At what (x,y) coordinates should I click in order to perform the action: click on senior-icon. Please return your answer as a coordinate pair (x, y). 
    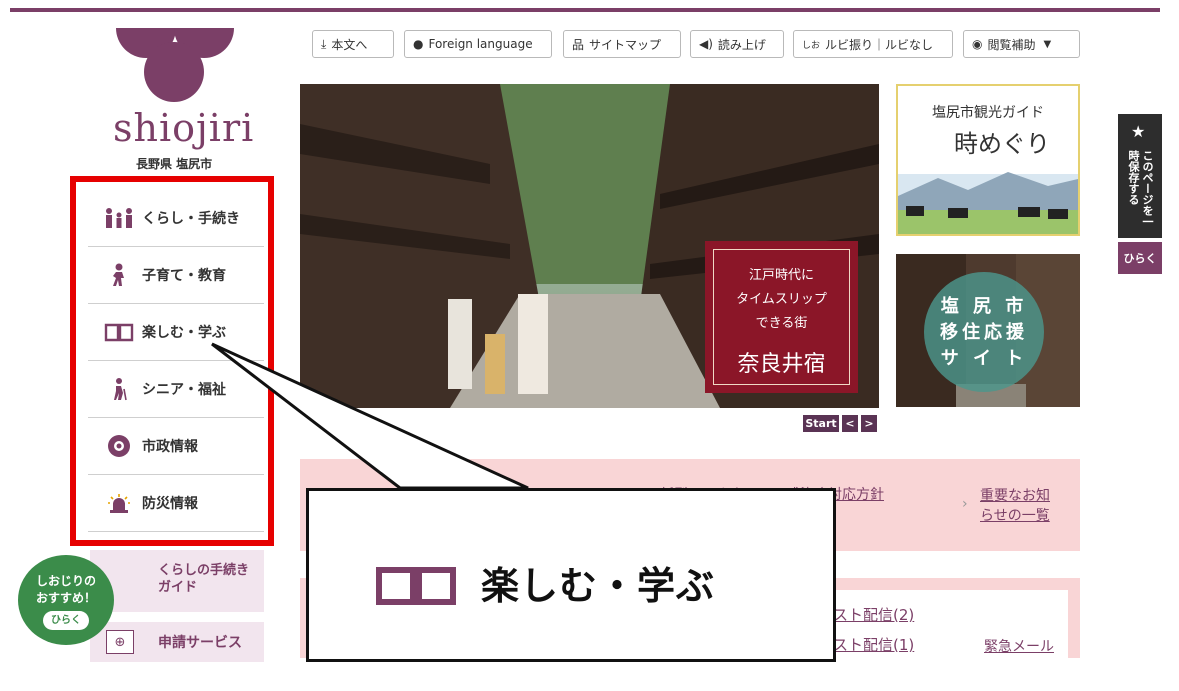
    Looking at the image, I should click on (119, 389).